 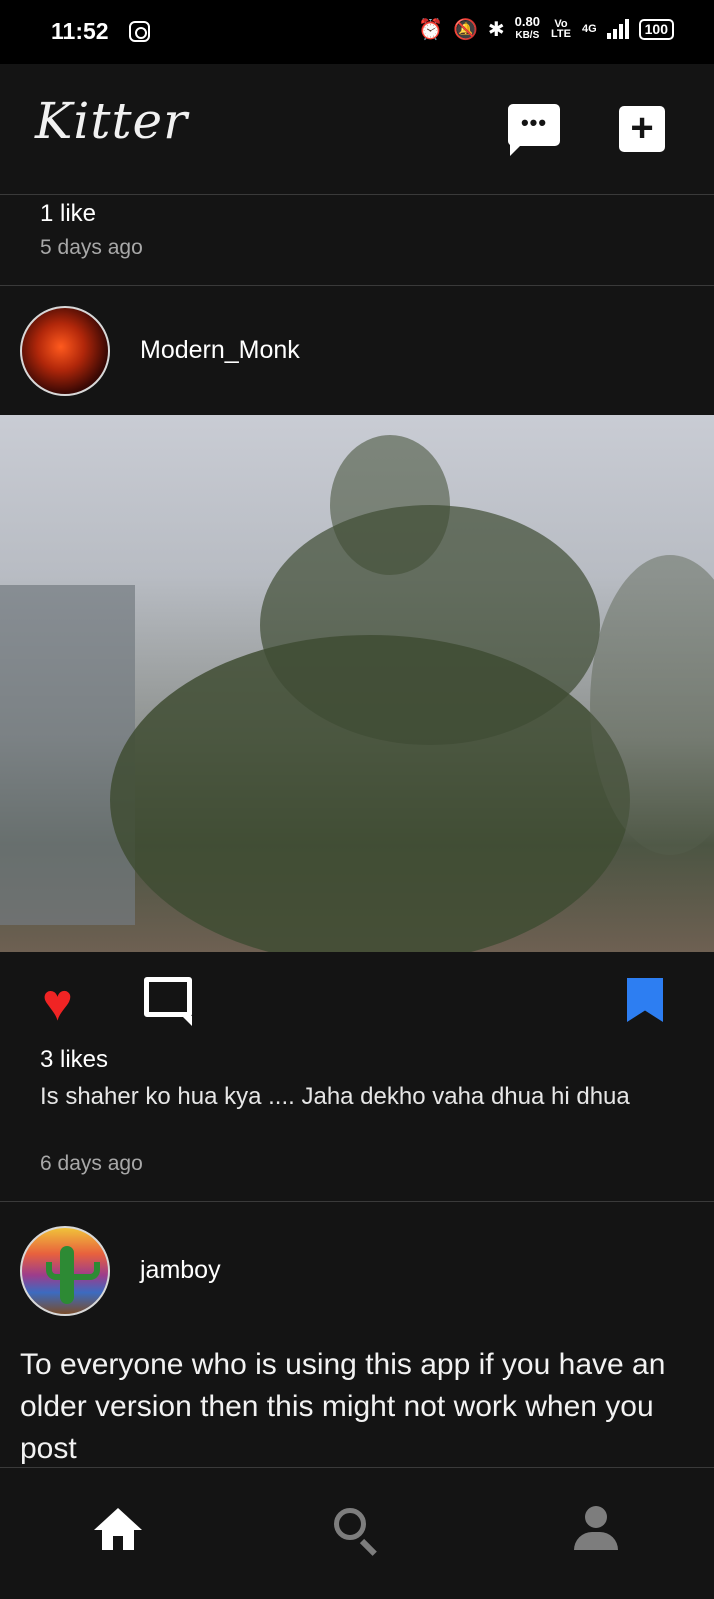 What do you see at coordinates (589, 29) in the screenshot?
I see `network-type: 4G` at bounding box center [589, 29].